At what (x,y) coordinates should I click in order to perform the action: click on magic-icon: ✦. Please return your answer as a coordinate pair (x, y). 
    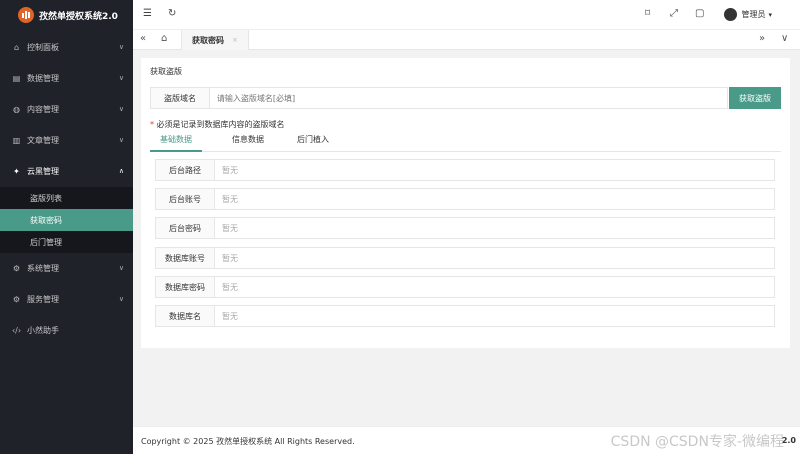
    Looking at the image, I should click on (16, 171).